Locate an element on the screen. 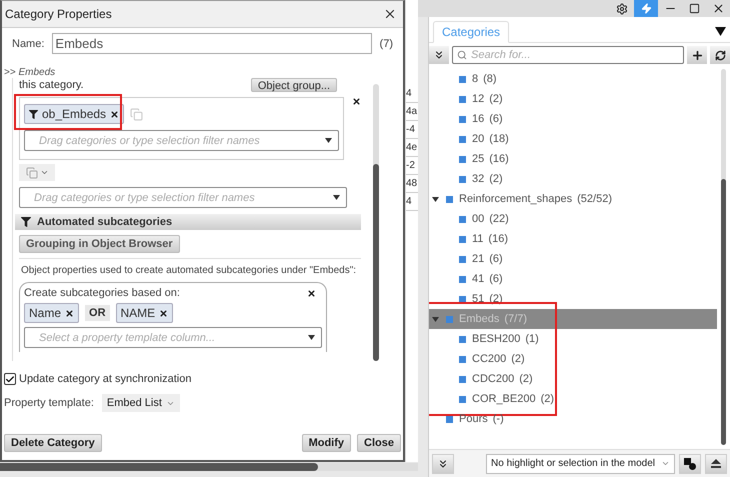 This screenshot has height=477, width=730. eject-button is located at coordinates (716, 464).